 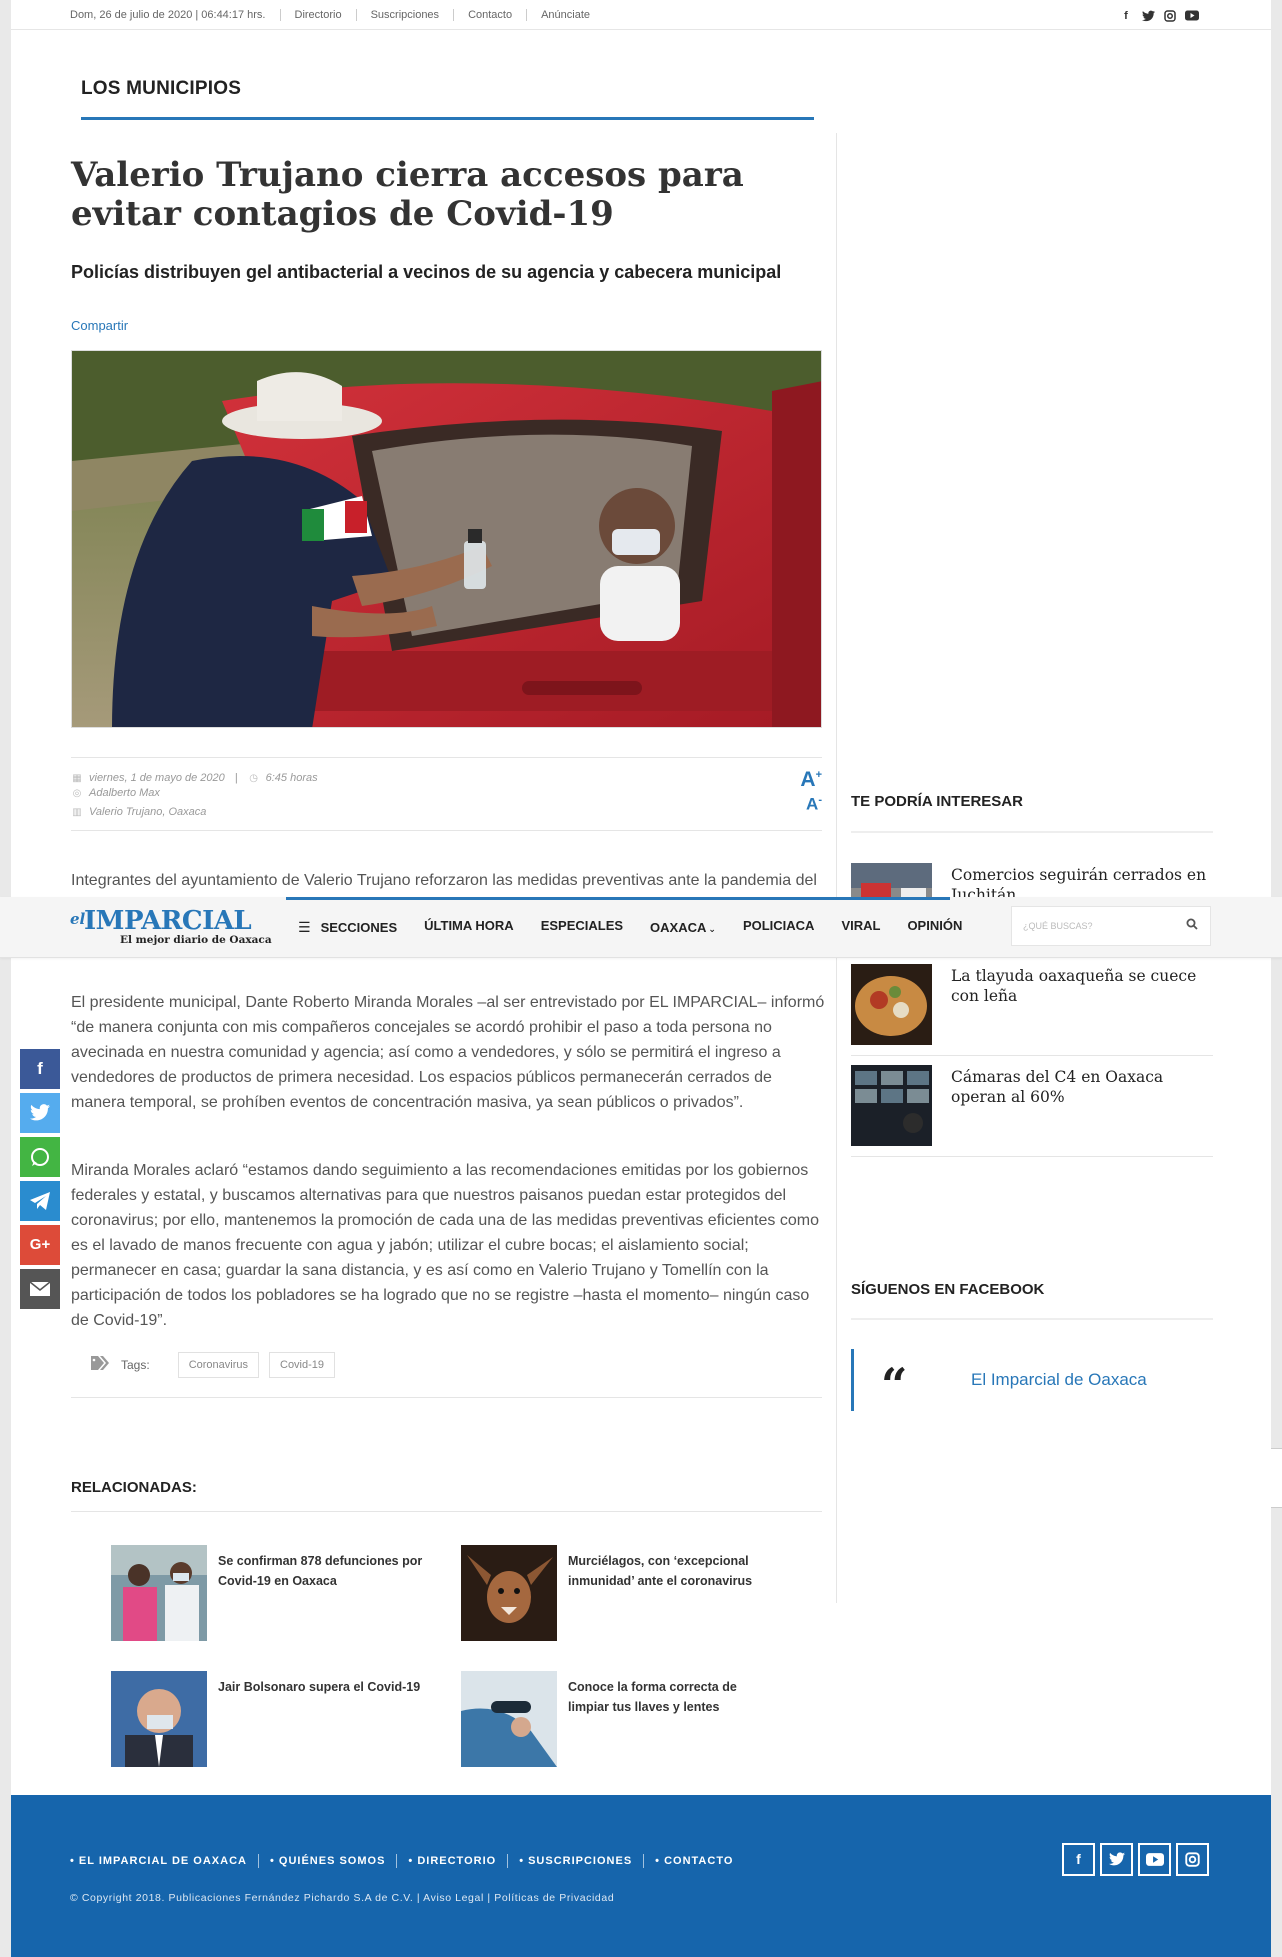 I want to click on nav-opinion: OPINIÓN, so click(x=934, y=925).